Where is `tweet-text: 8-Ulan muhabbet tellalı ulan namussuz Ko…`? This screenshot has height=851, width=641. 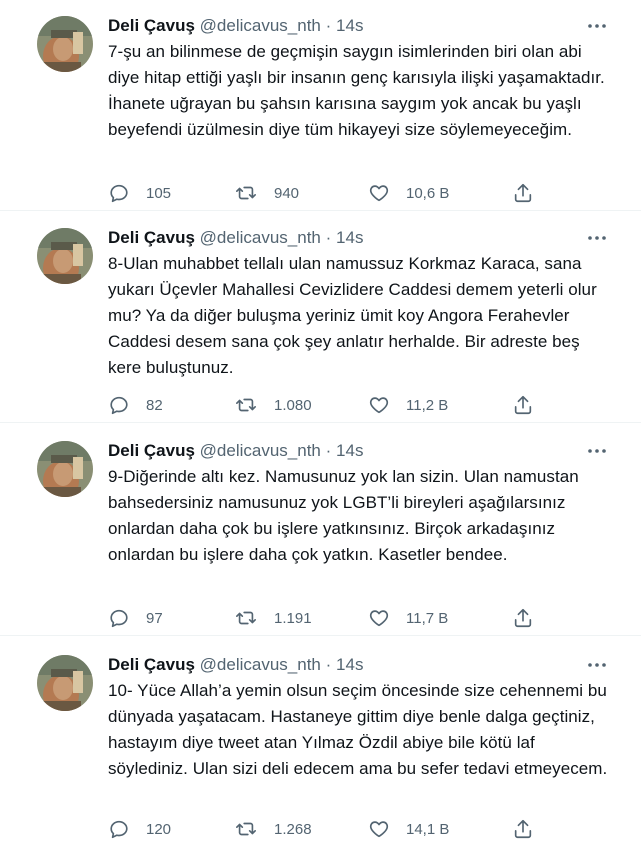
tweet-text: 8-Ulan muhabbet tellalı ulan namussuz Ko… is located at coordinates (352, 315).